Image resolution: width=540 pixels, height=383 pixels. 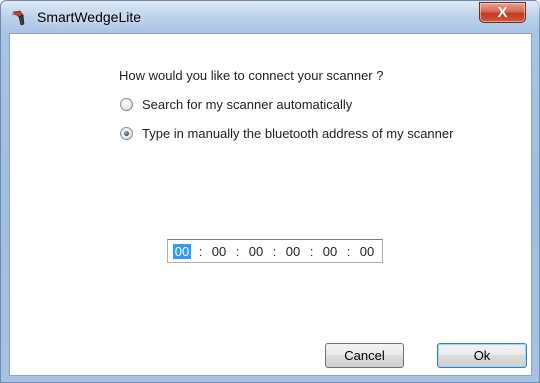 I want to click on radio-button-search, so click(x=126, y=104).